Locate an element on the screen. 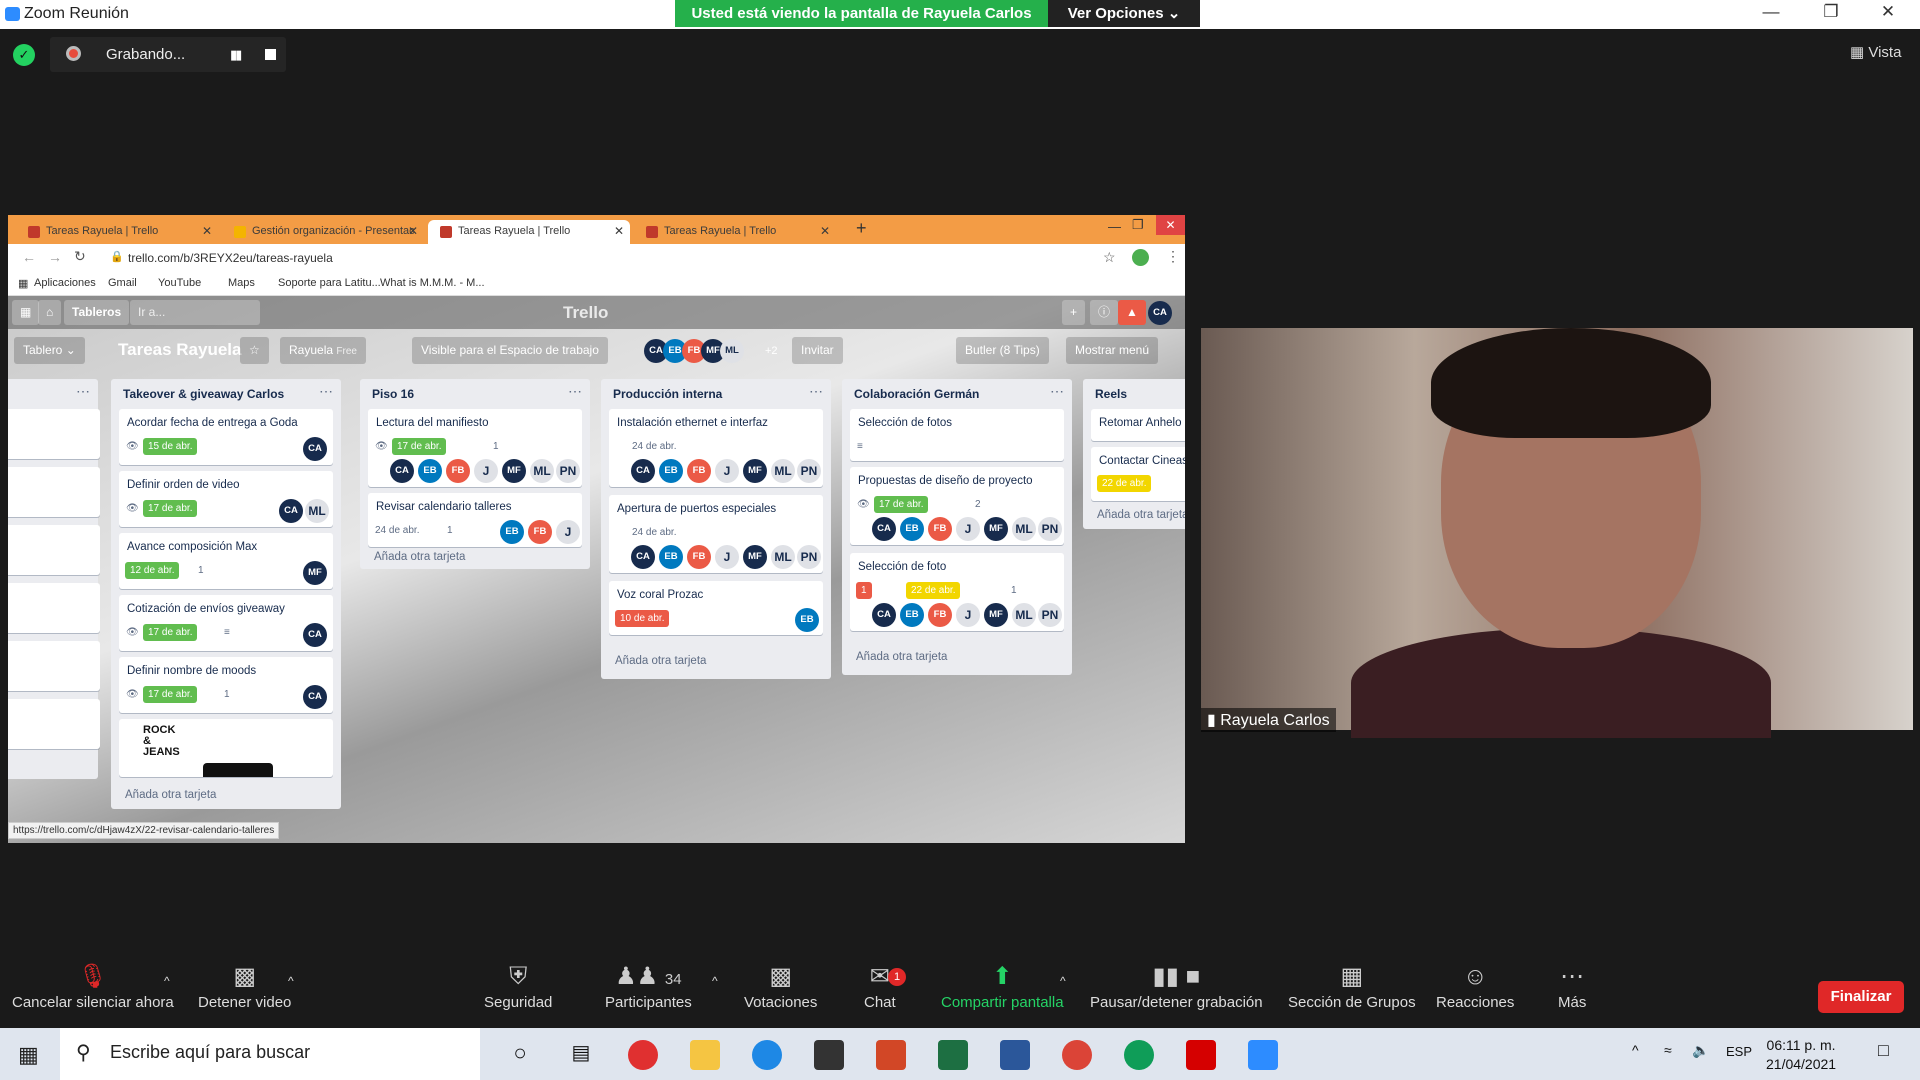 The image size is (1920, 1080). view-options-button: Ver Opciones ⌄ is located at coordinates (1124, 13).